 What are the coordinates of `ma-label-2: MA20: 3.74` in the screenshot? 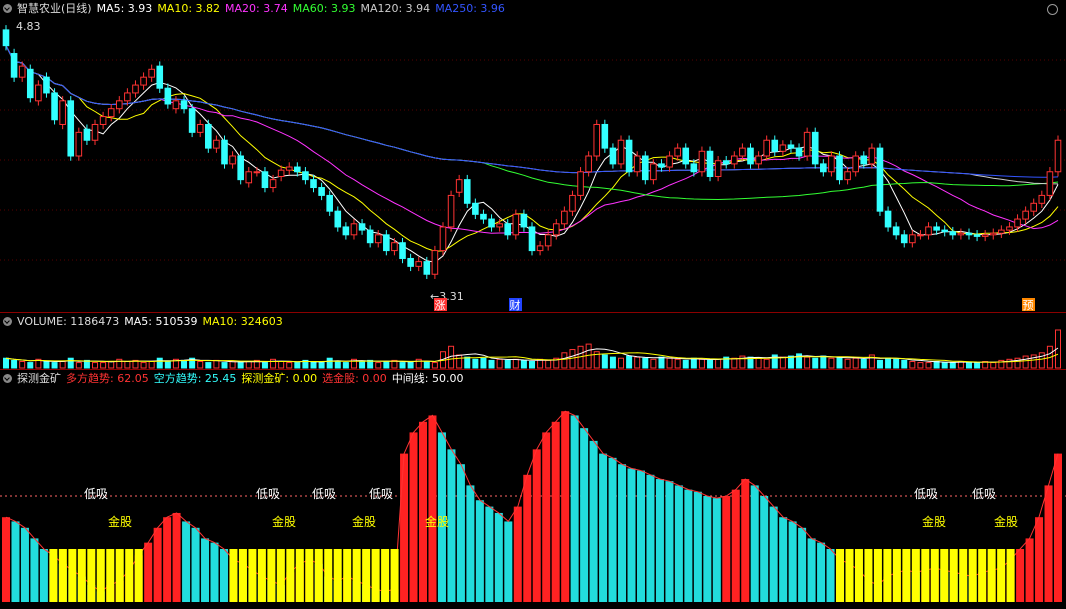 It's located at (256, 8).